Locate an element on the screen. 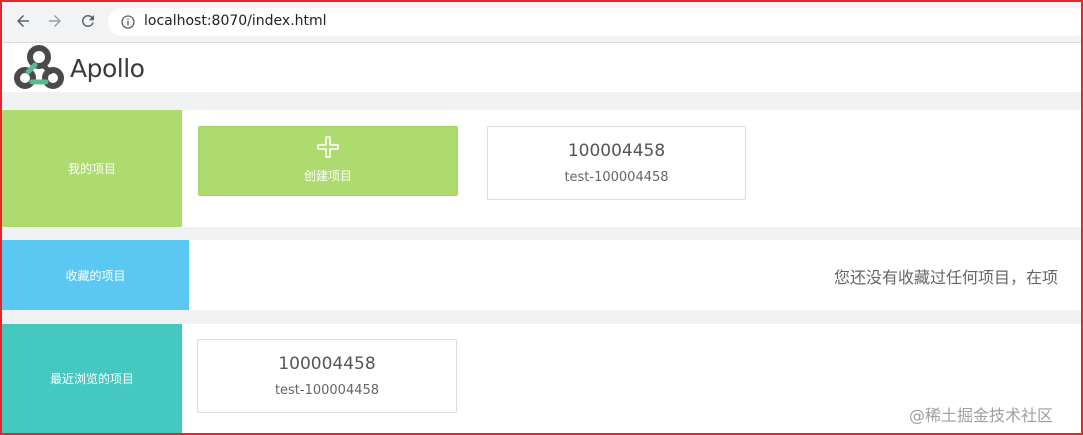  info-icon is located at coordinates (128, 22).